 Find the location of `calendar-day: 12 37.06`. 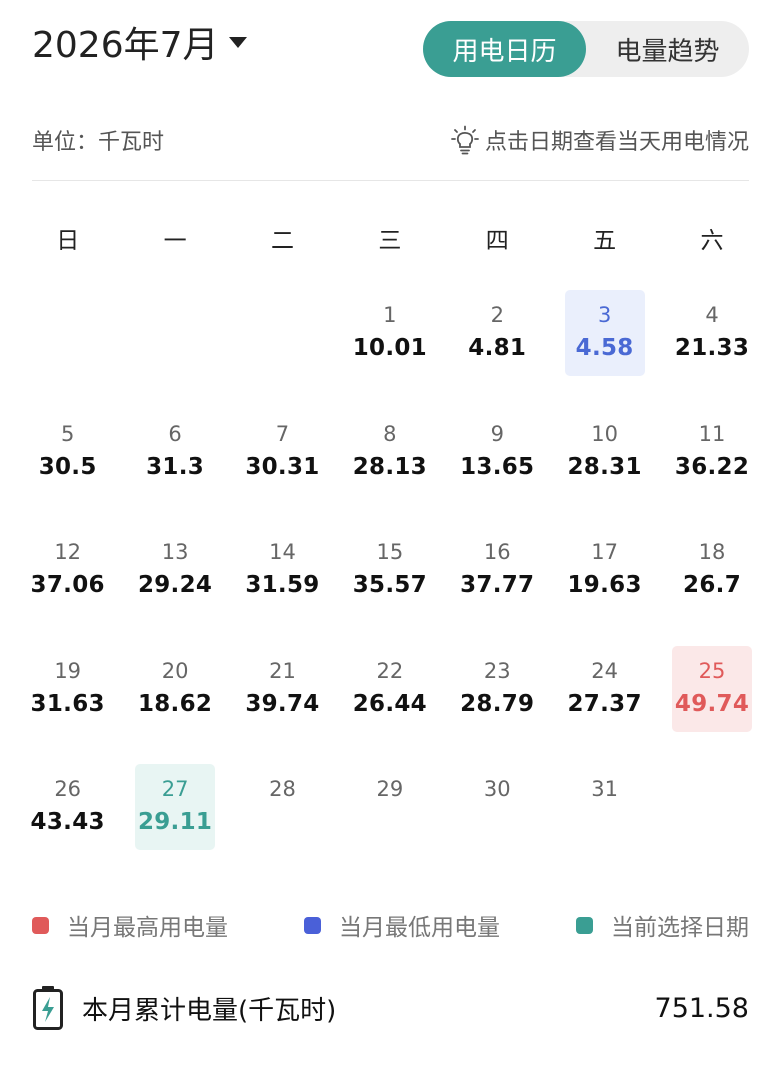

calendar-day: 12 37.06 is located at coordinates (67, 586).